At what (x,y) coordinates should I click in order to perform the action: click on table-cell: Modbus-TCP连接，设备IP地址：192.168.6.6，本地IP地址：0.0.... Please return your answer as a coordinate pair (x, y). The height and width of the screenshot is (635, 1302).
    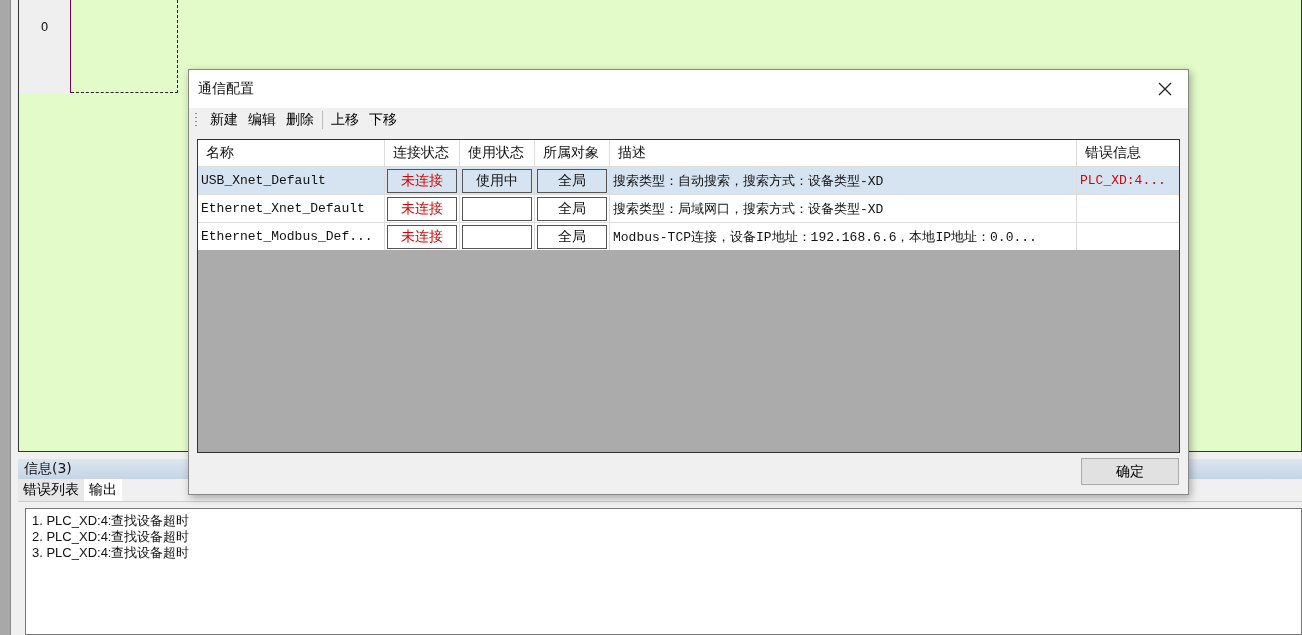
    Looking at the image, I should click on (843, 236).